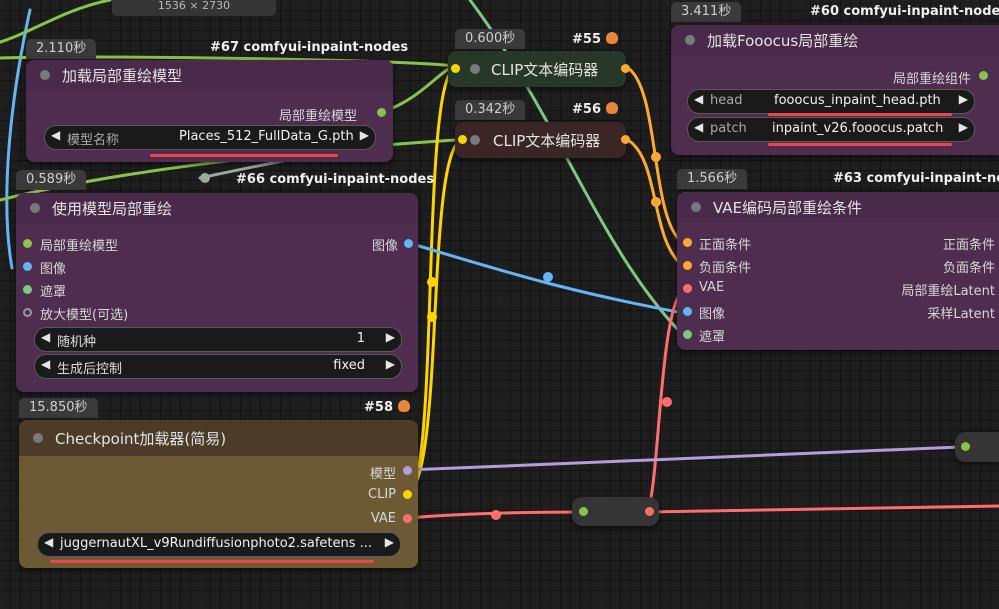 Image resolution: width=999 pixels, height=609 pixels. Describe the element at coordinates (77, 342) in the screenshot. I see `widget-label: 随机种` at that location.